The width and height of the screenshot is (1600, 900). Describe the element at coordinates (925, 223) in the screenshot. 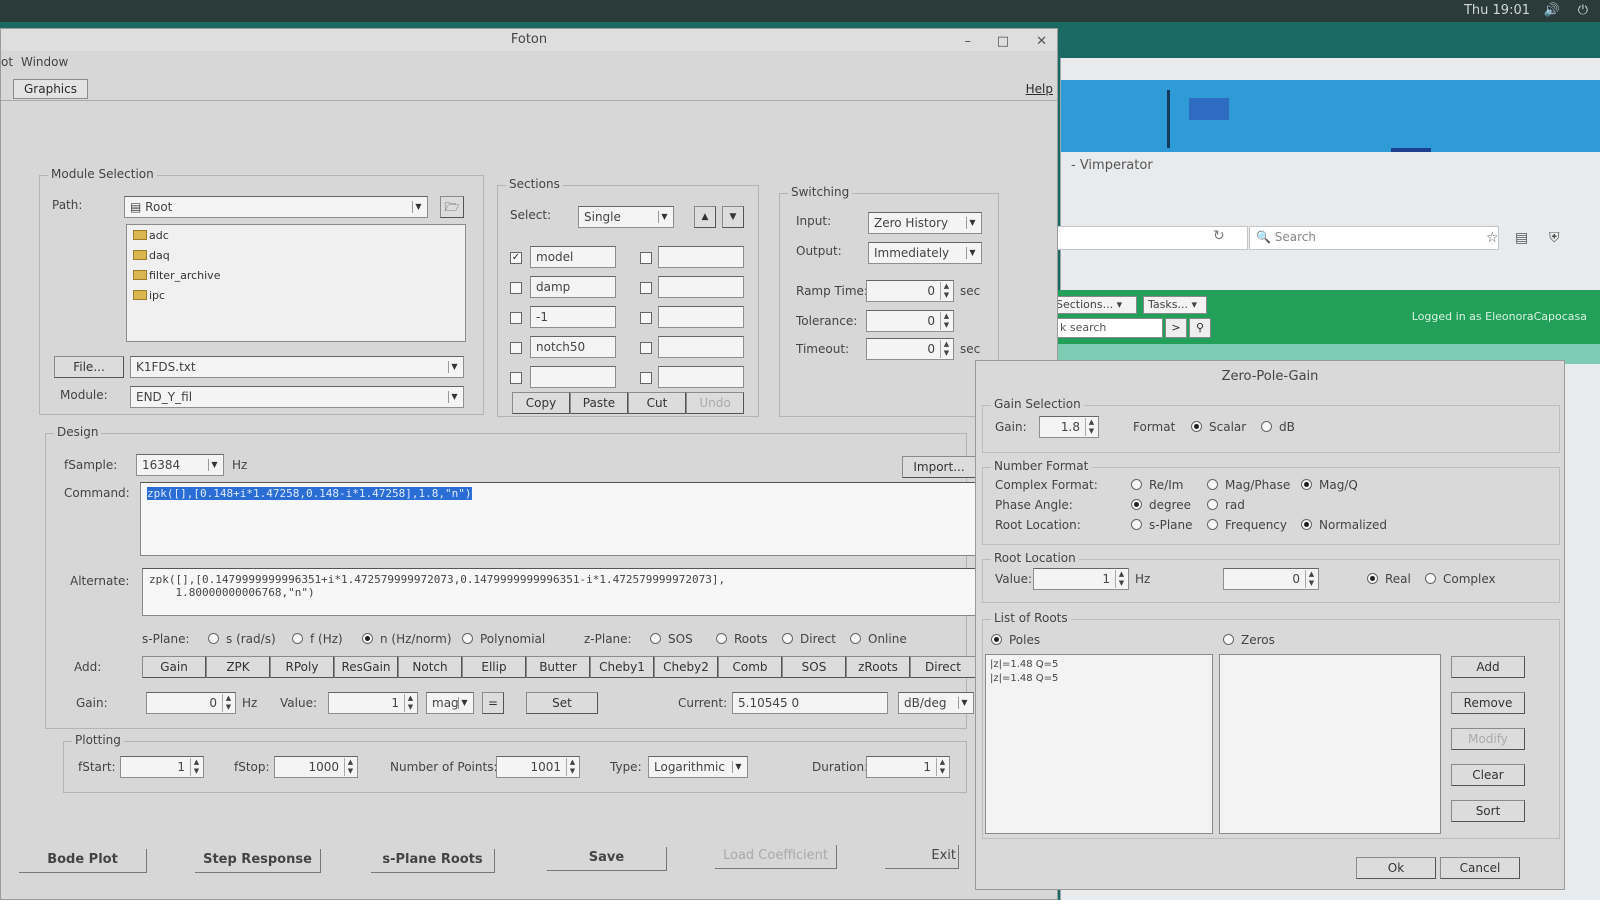

I see `input-combo: Zero History ▼` at that location.